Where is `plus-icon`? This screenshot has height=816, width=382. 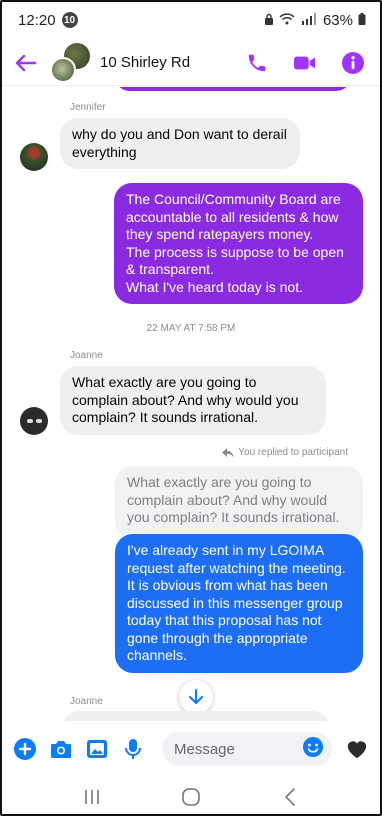
plus-icon is located at coordinates (25, 749).